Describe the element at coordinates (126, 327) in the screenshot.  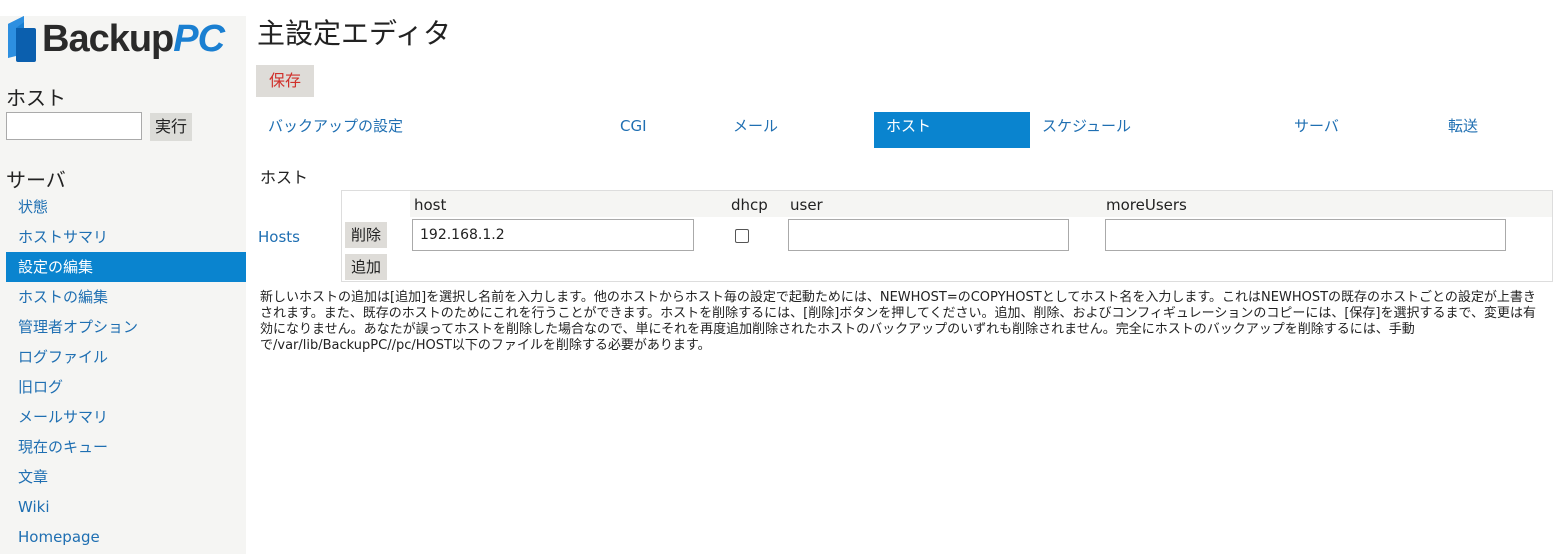
I see `sidebar-item-admin-options: 管理者オプション` at that location.